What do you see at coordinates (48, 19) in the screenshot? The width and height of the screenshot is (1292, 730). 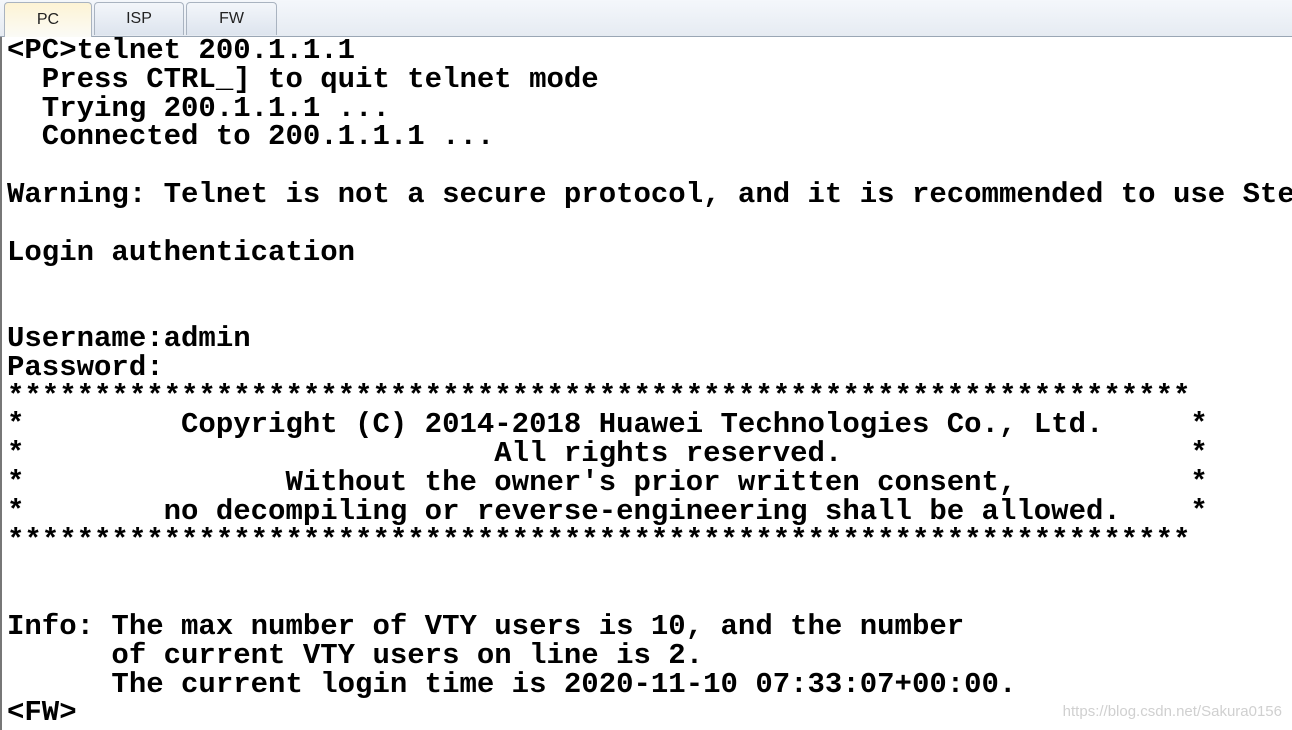 I see `tab-pc: PC` at bounding box center [48, 19].